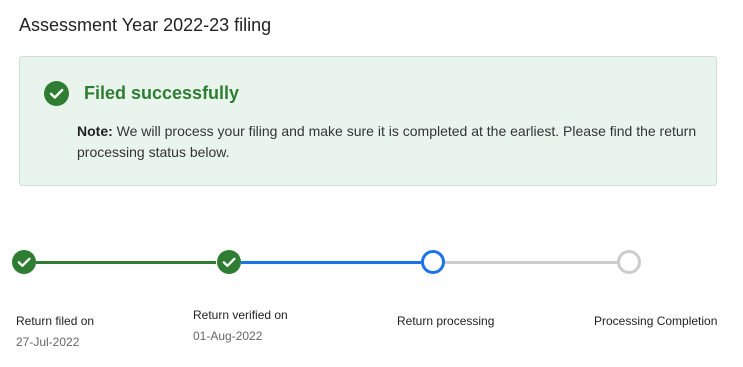 This screenshot has height=367, width=743. What do you see at coordinates (145, 25) in the screenshot?
I see `page-title: Assessment Year 2022-23 filing` at bounding box center [145, 25].